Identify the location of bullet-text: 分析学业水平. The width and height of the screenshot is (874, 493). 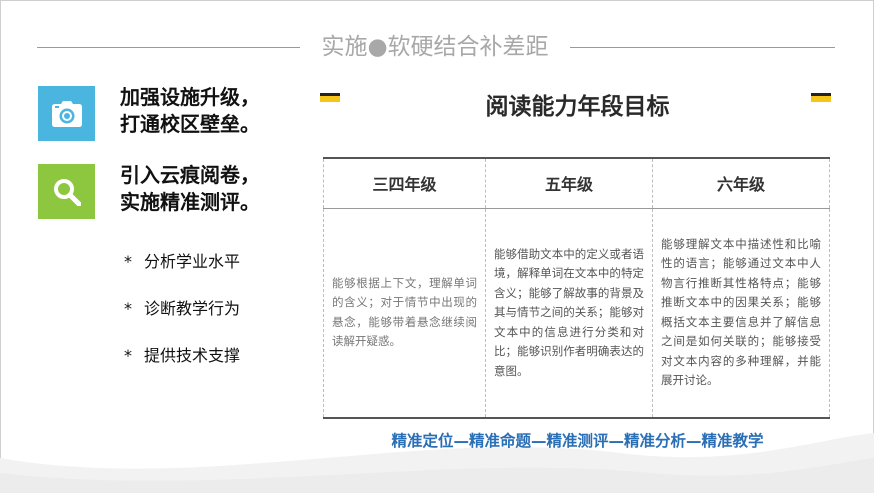
(192, 261).